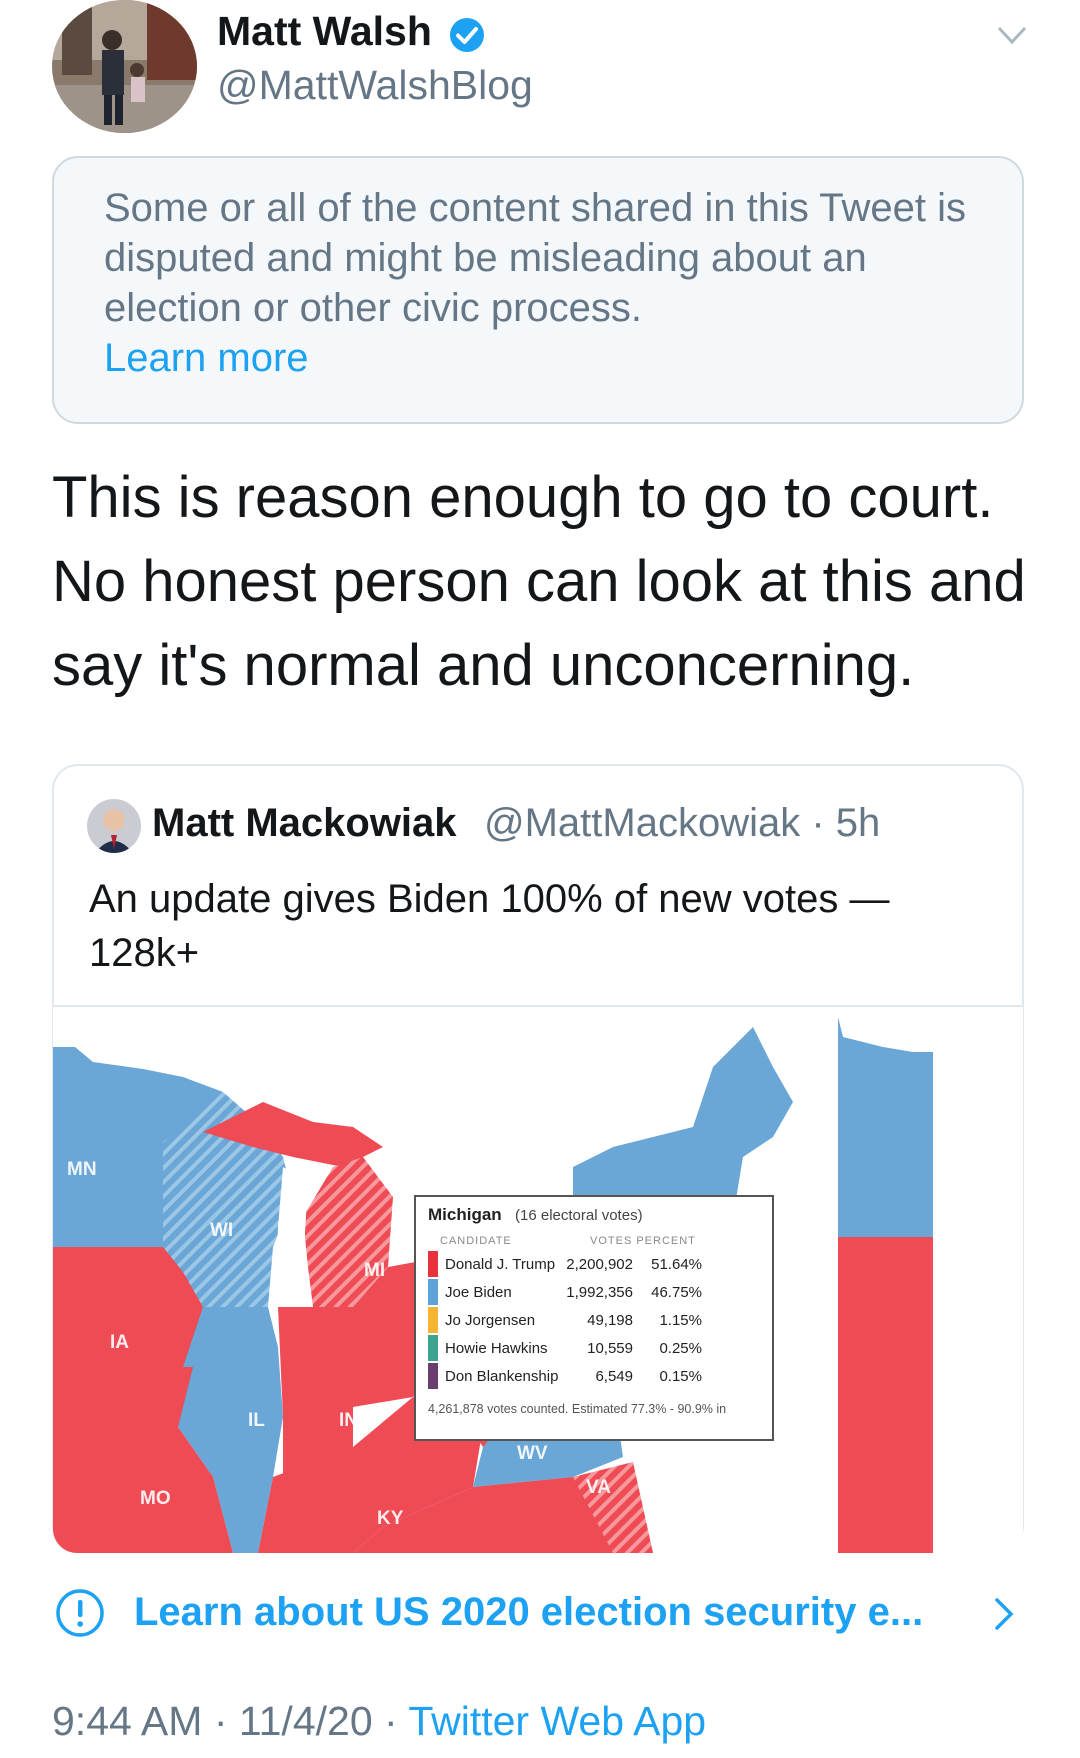  Describe the element at coordinates (119, 1342) in the screenshot. I see `state-label-ia: IA` at that location.